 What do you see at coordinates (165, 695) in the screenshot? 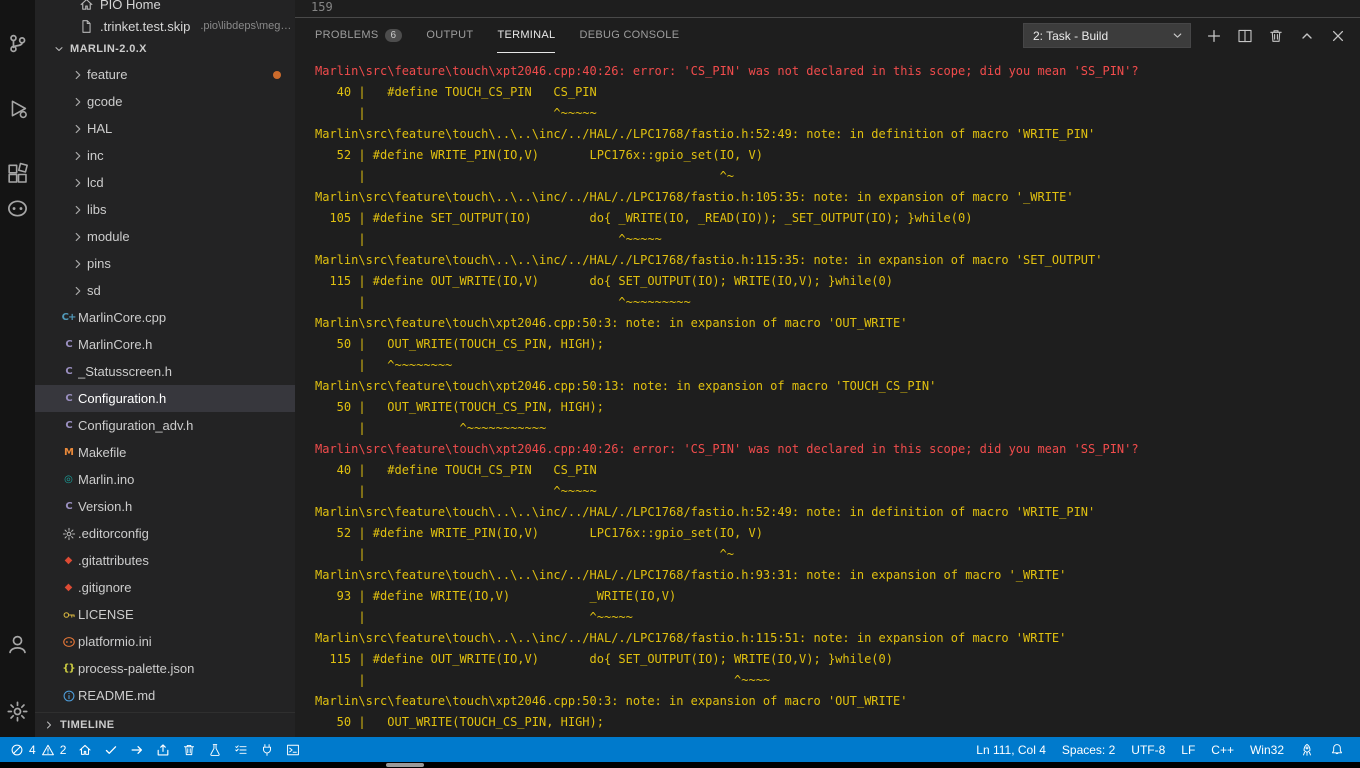
I see `tree-item: README.md` at bounding box center [165, 695].